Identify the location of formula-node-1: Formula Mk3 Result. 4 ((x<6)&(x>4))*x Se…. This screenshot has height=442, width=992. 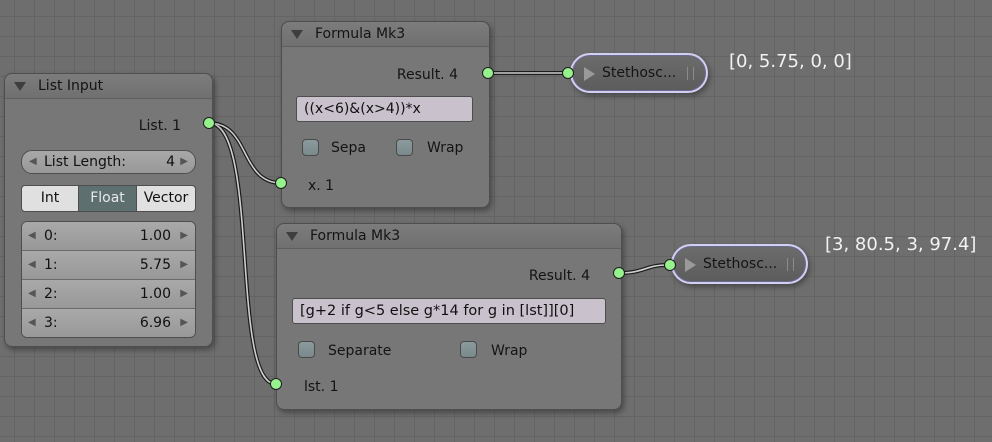
(385, 114).